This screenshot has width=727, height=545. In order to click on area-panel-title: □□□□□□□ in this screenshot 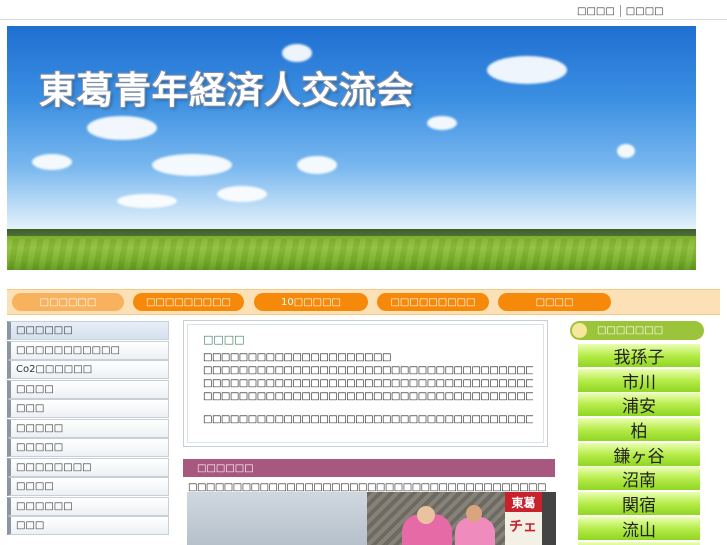, I will do `click(630, 330)`.